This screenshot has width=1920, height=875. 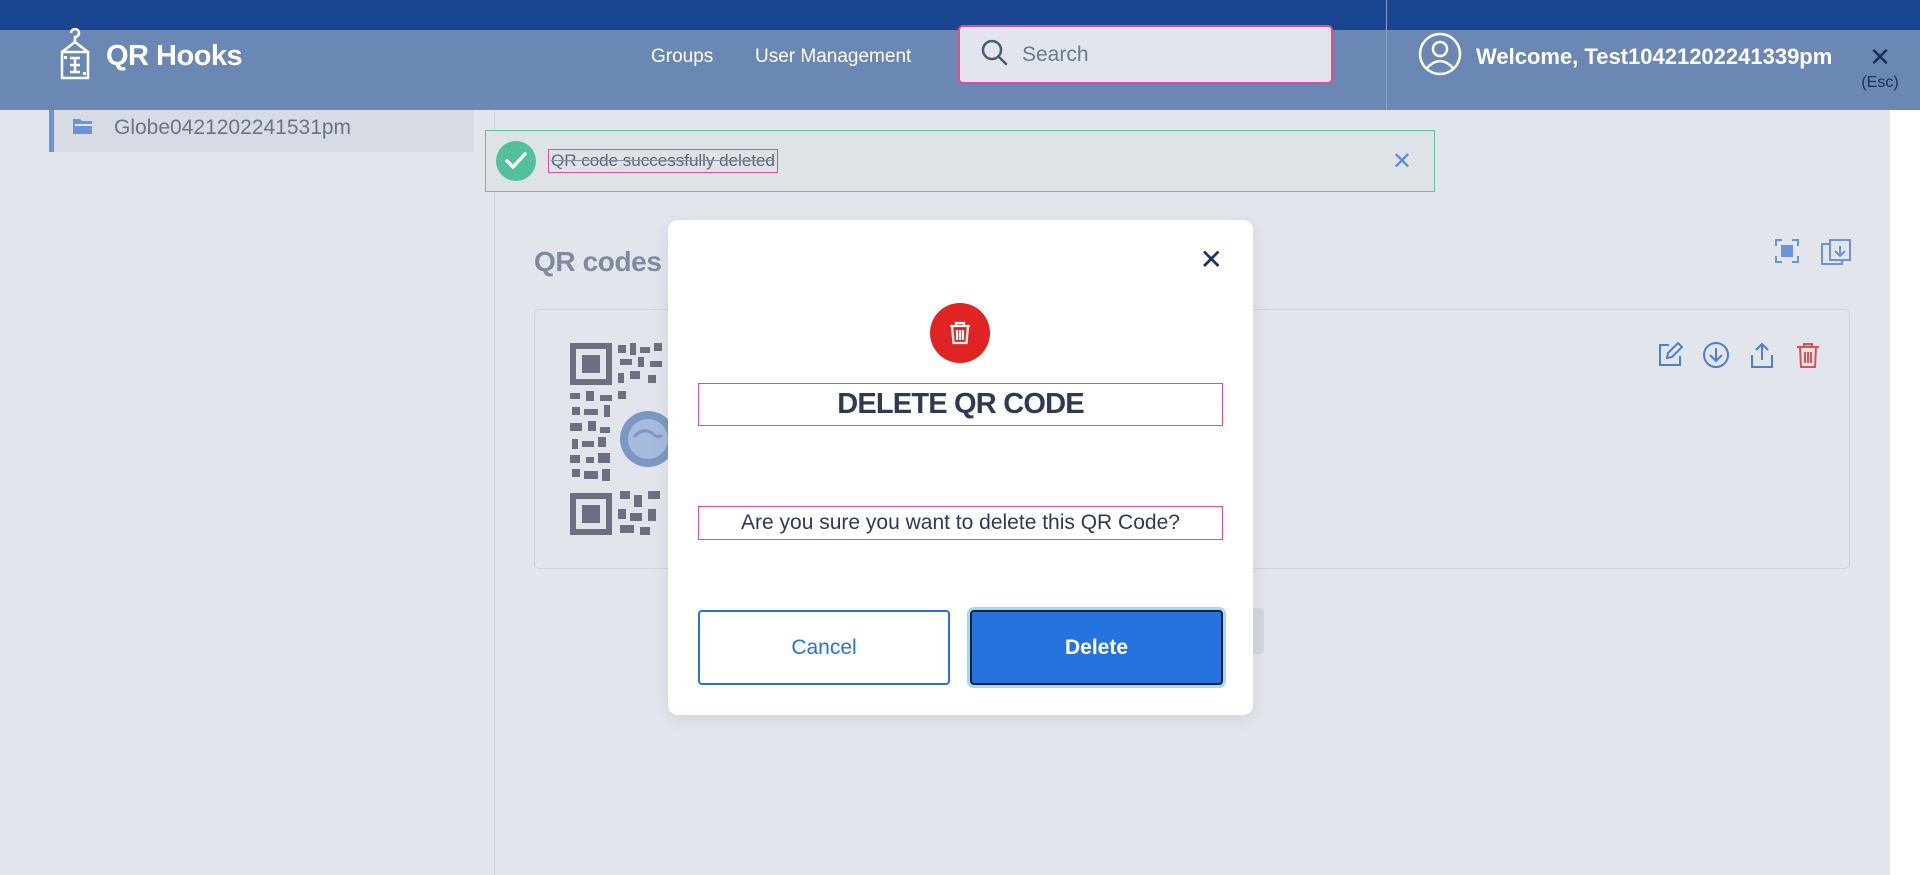 What do you see at coordinates (994, 54) in the screenshot?
I see `search-icon` at bounding box center [994, 54].